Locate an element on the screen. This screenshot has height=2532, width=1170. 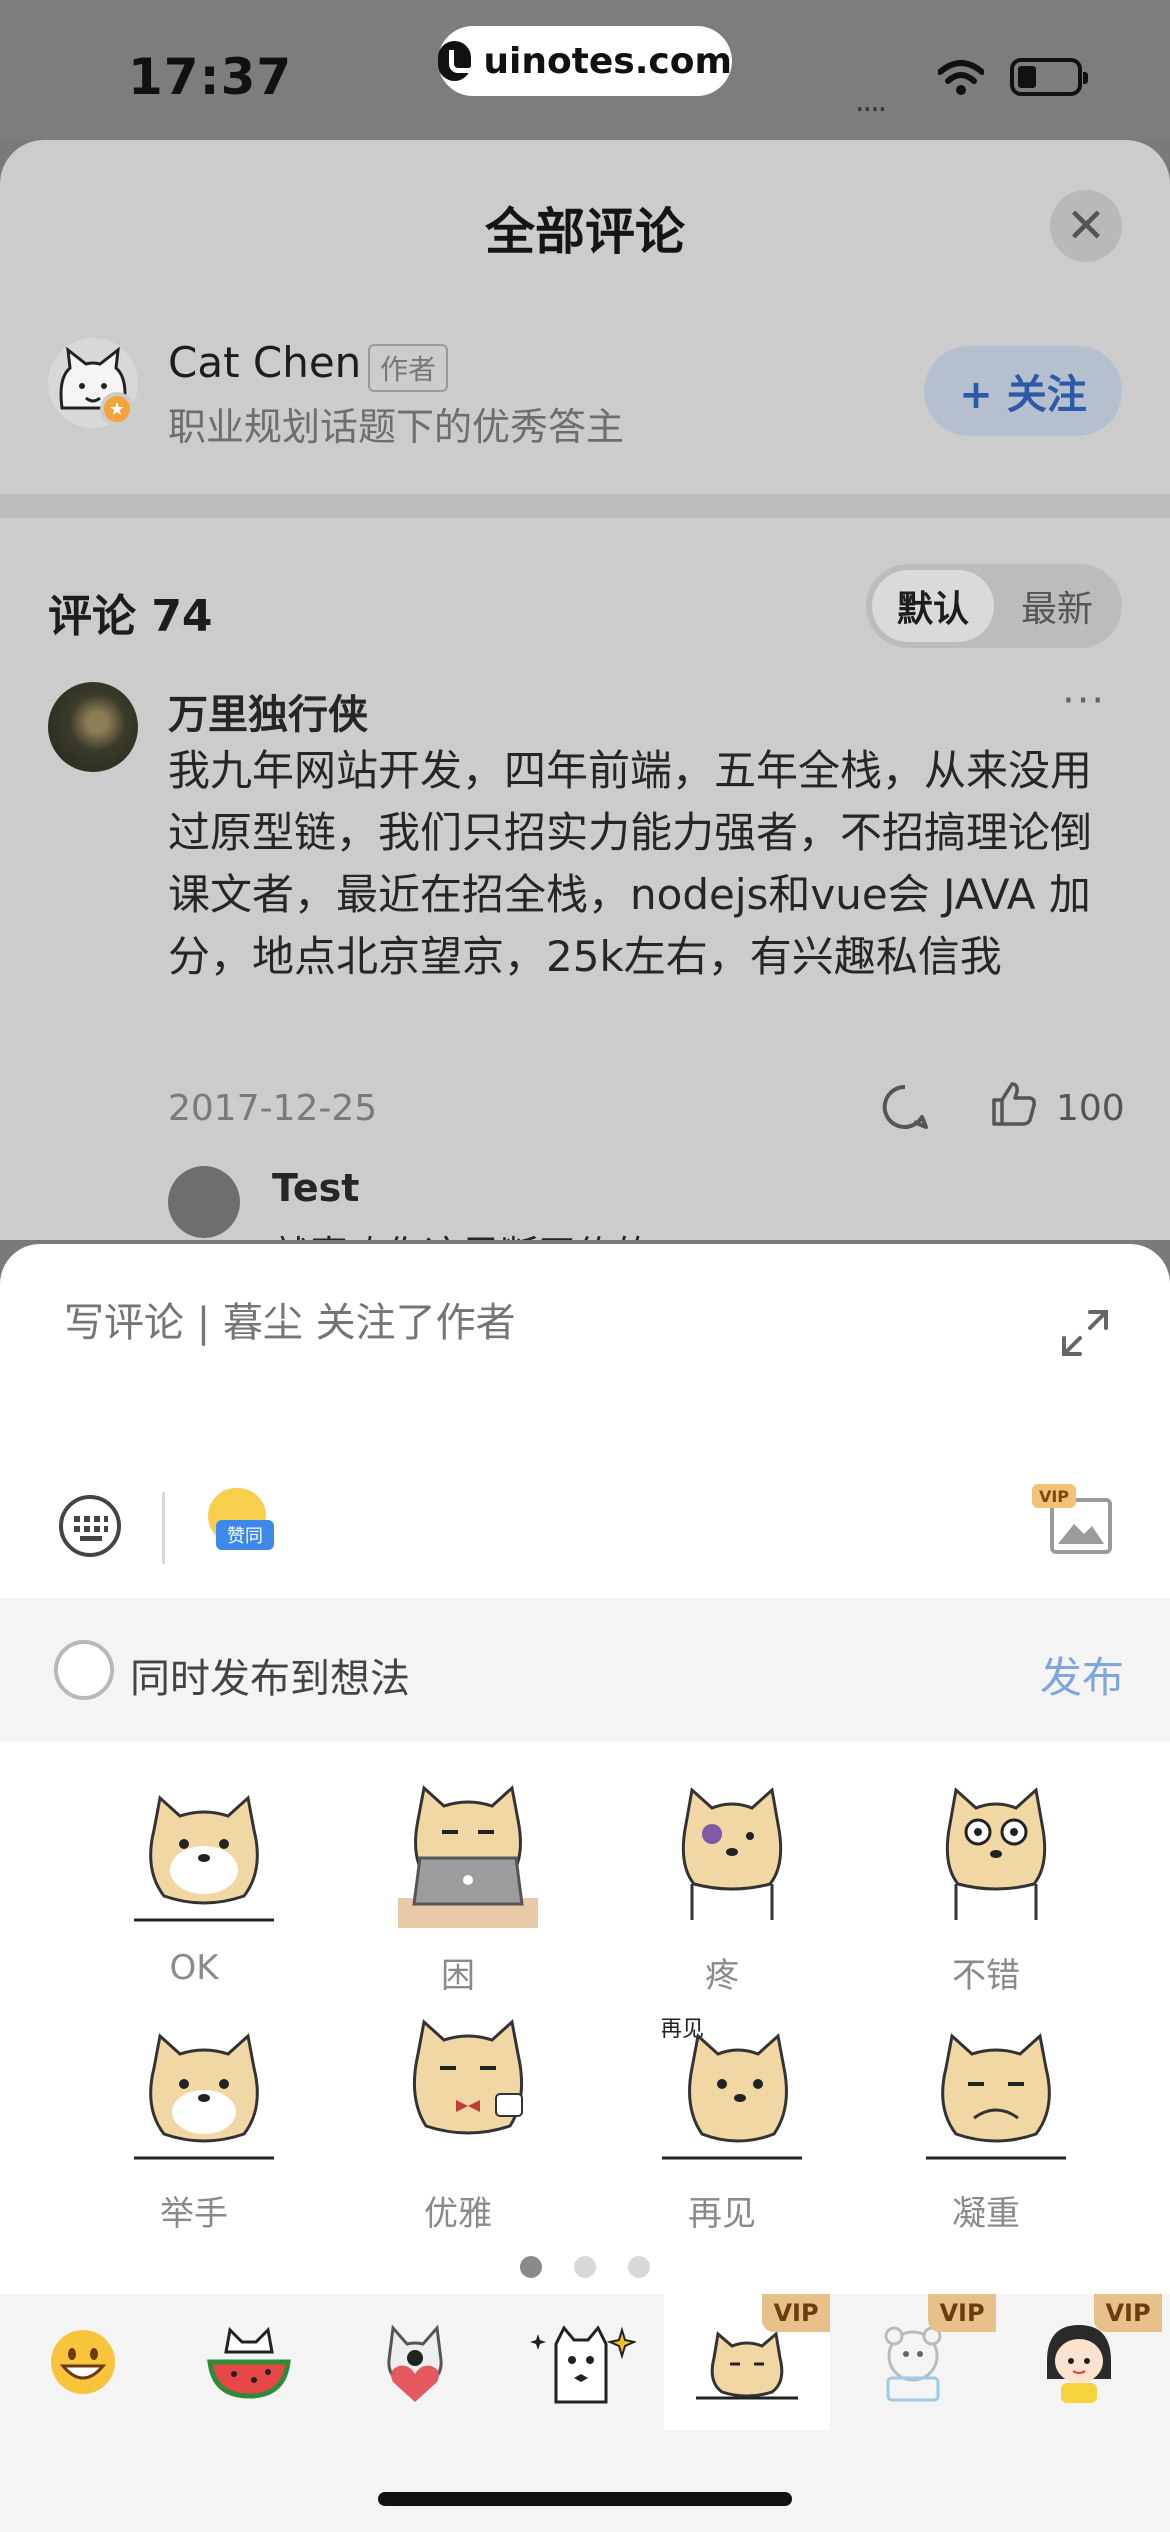
sticker-label: 不错 is located at coordinates (986, 1976).